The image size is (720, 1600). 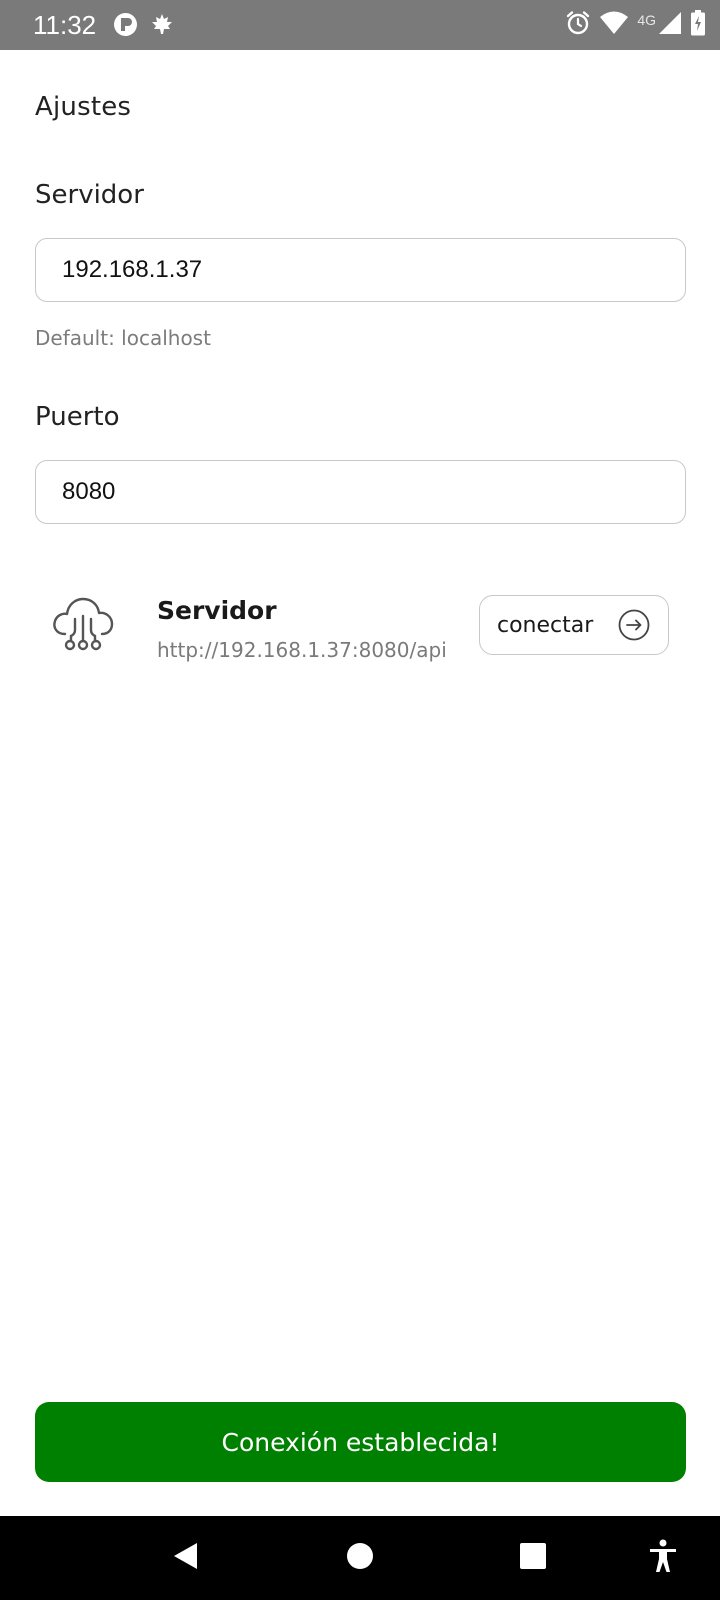 What do you see at coordinates (77, 417) in the screenshot?
I see `port-field-label: Puerto` at bounding box center [77, 417].